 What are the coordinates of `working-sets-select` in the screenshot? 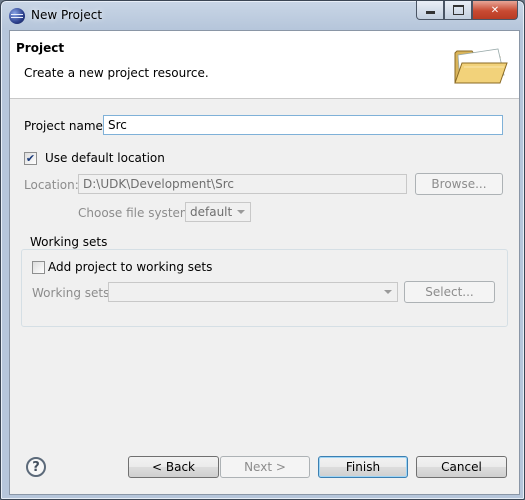 It's located at (253, 292).